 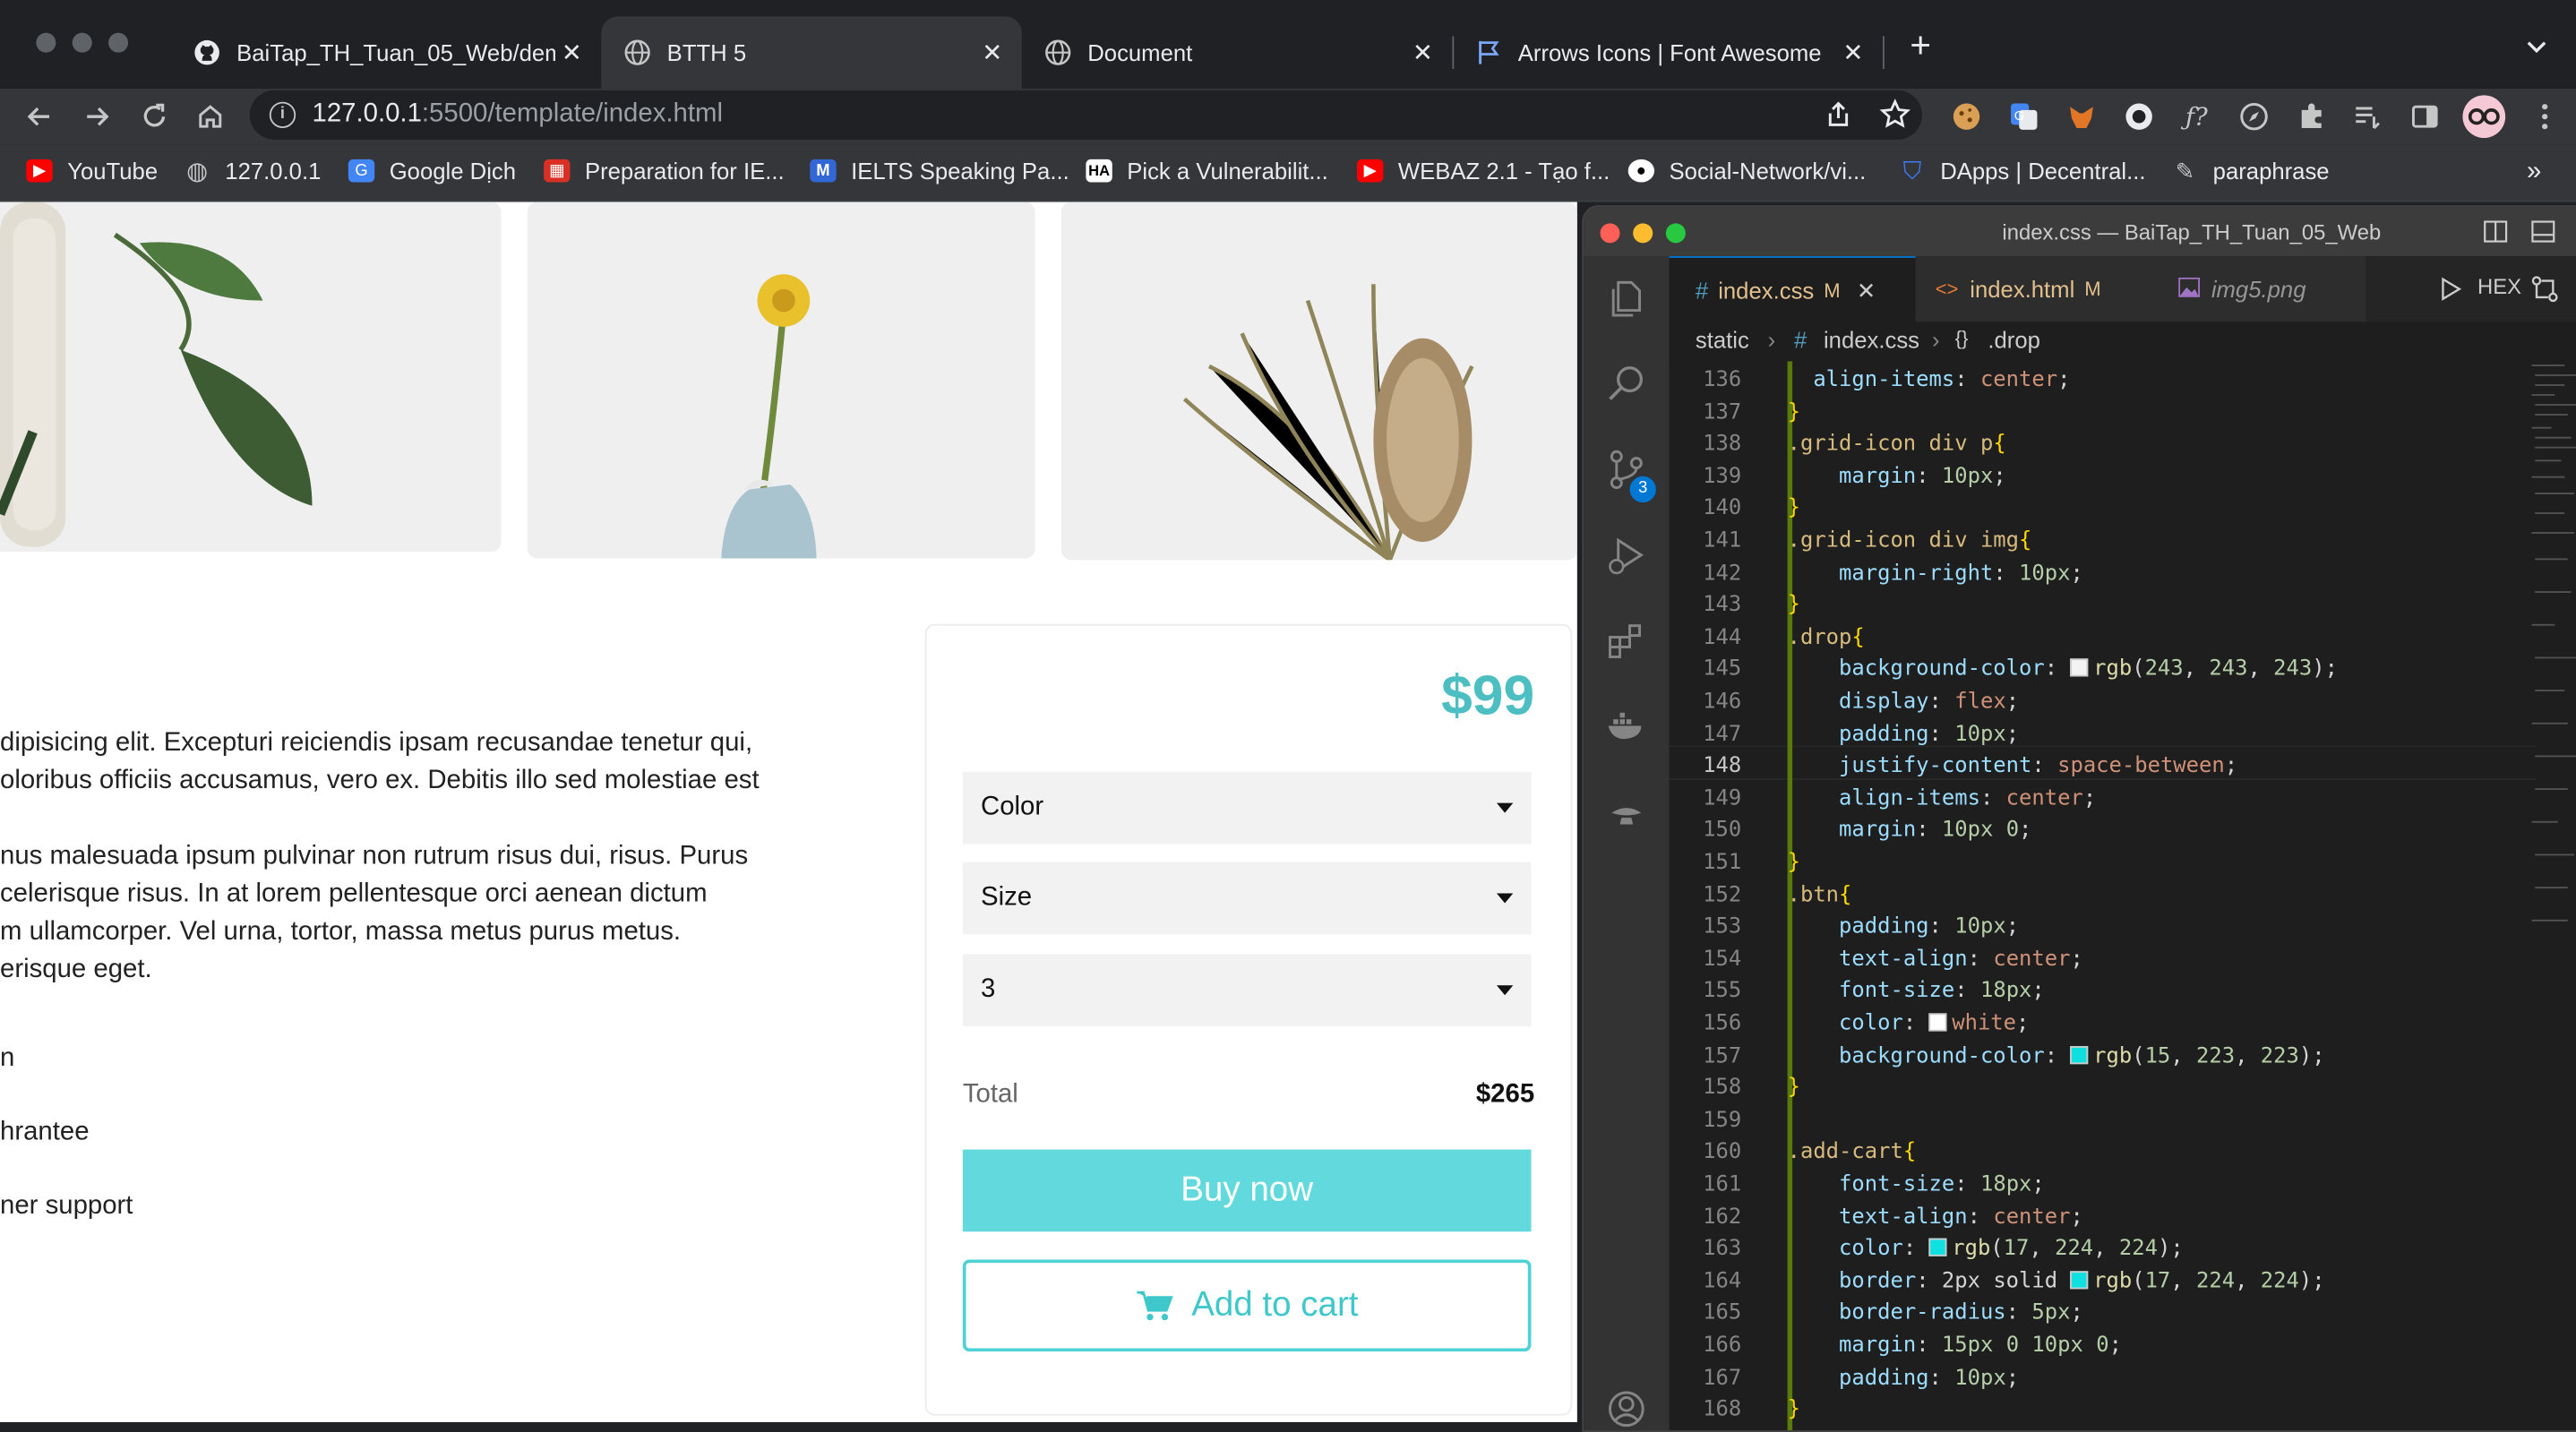 What do you see at coordinates (1626, 726) in the screenshot?
I see `docker-icon` at bounding box center [1626, 726].